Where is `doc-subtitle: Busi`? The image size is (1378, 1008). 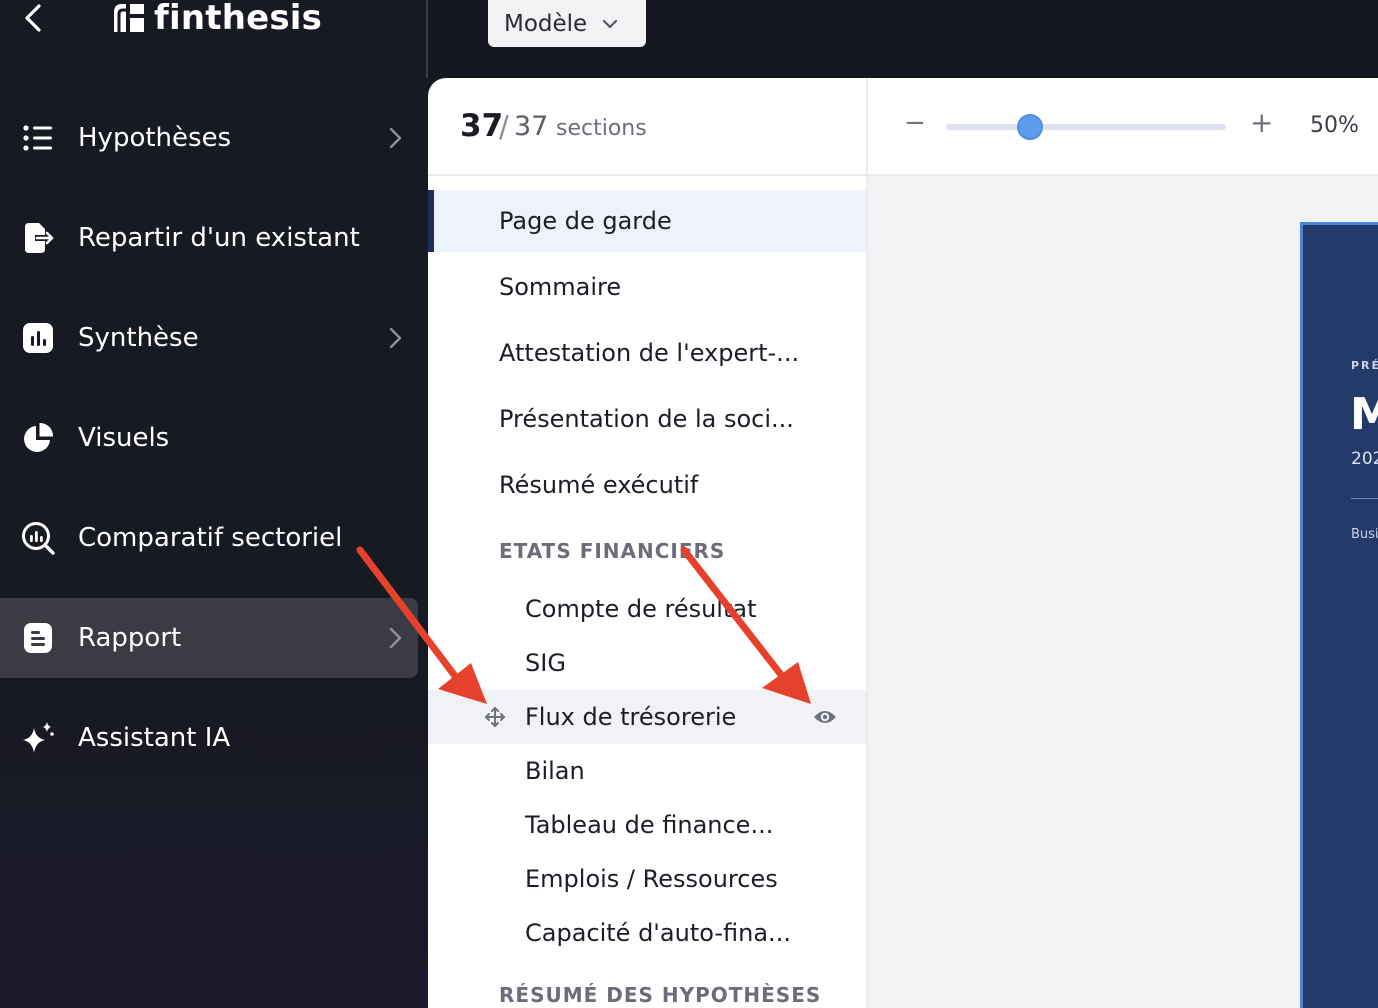 doc-subtitle: Busi is located at coordinates (1364, 534).